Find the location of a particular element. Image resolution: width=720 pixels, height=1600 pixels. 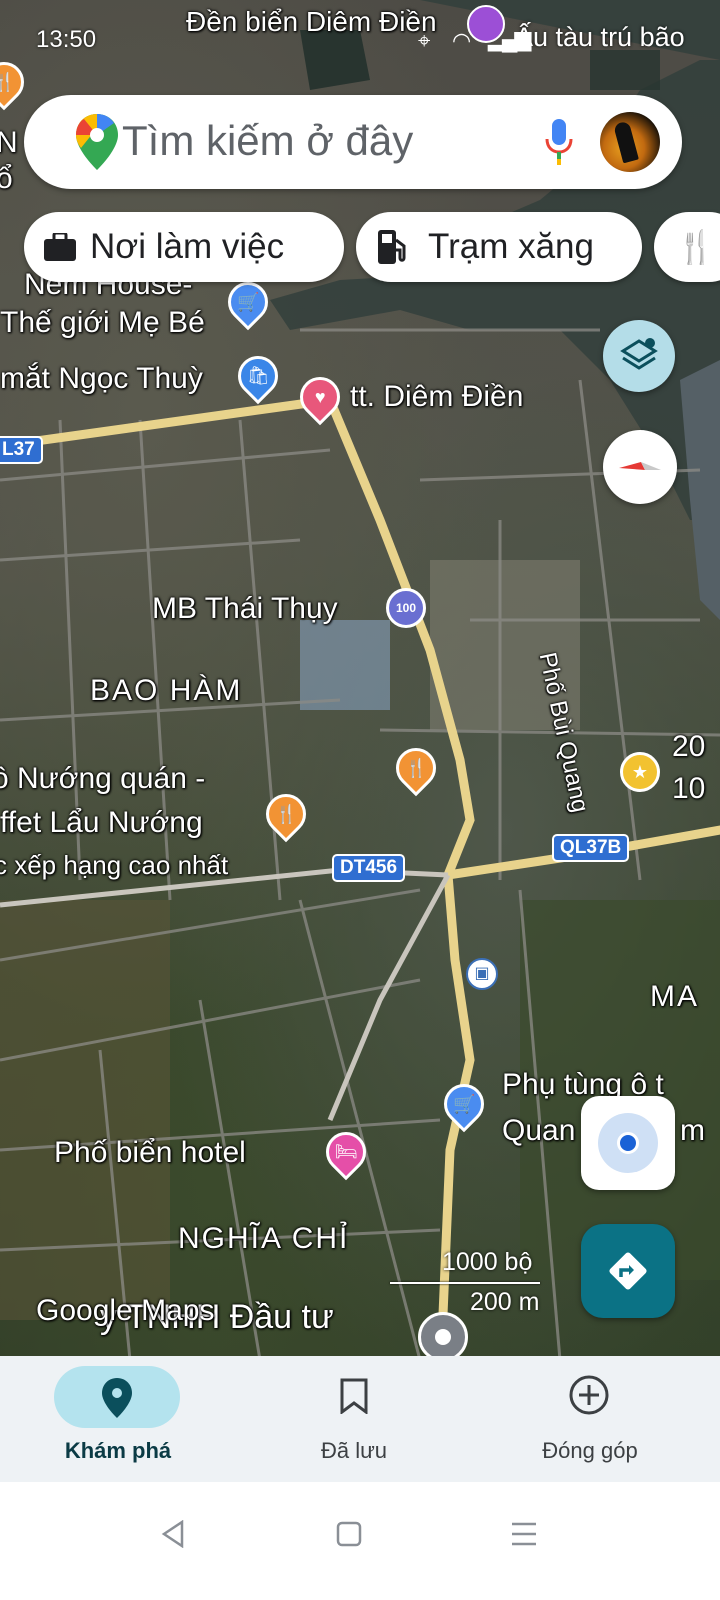

chip-gas-station: Trạm xăng is located at coordinates (499, 247).